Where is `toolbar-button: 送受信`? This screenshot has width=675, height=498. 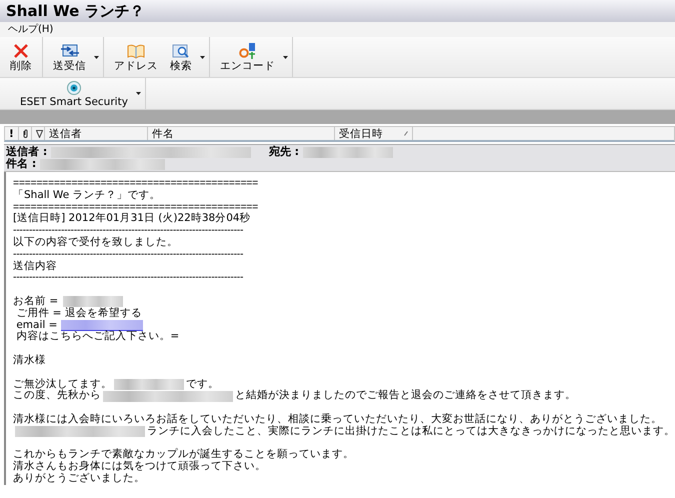 toolbar-button: 送受信 is located at coordinates (69, 57).